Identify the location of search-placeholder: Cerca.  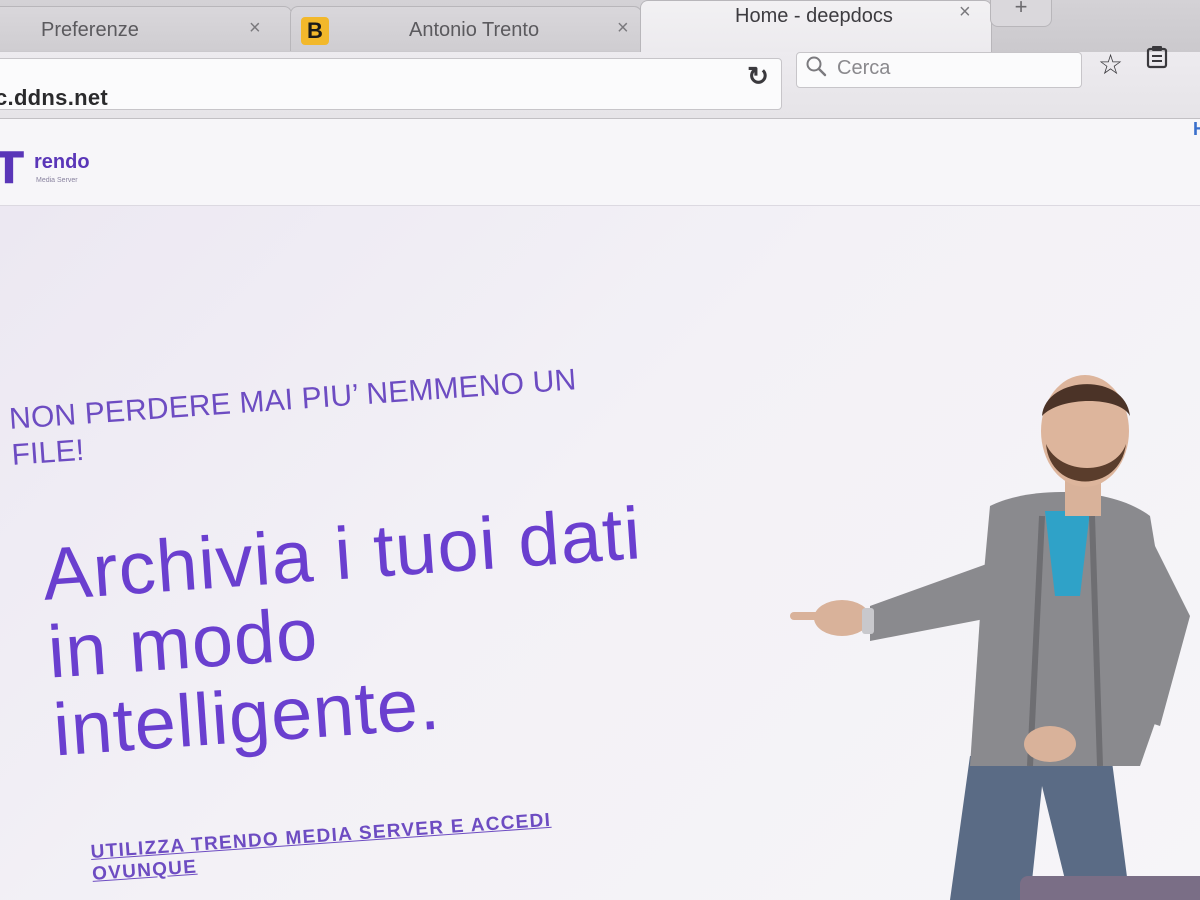
(864, 68).